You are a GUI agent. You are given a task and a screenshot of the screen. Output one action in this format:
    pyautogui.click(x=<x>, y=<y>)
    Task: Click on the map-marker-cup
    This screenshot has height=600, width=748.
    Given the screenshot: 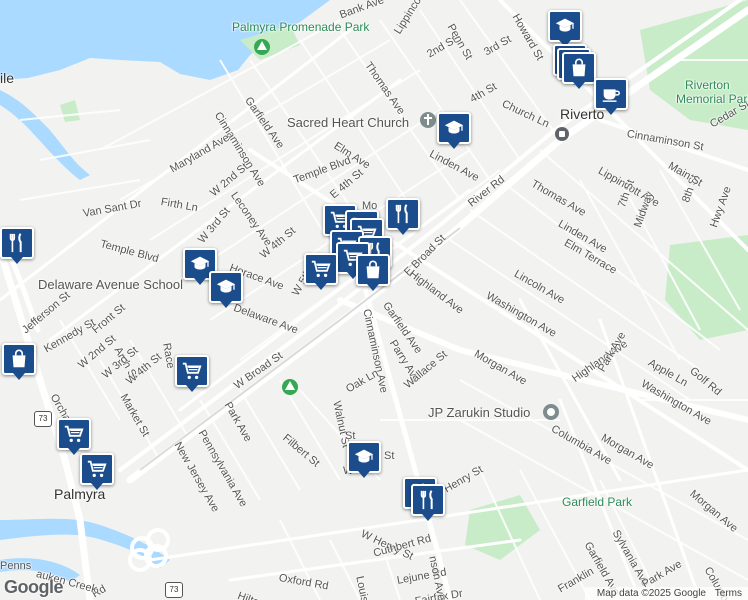 What is the action you would take?
    pyautogui.click(x=611, y=97)
    